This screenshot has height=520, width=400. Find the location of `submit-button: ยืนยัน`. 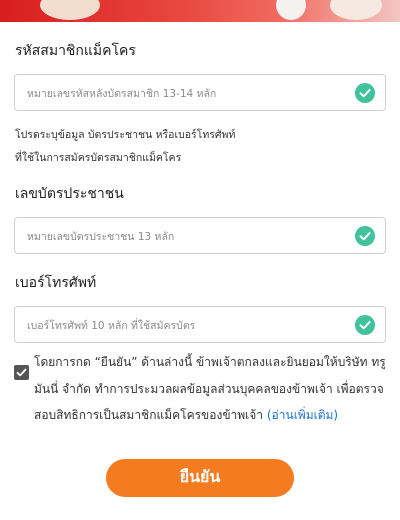

submit-button: ยืนยัน is located at coordinates (200, 478).